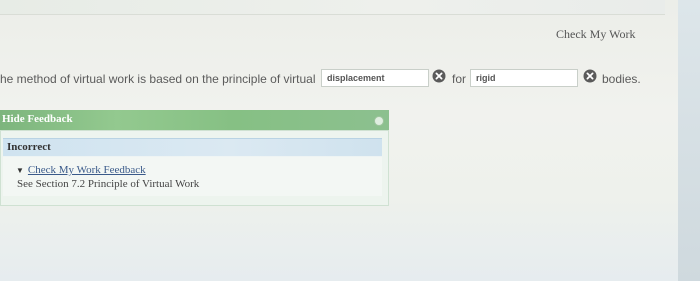 This screenshot has height=281, width=700. I want to click on top-band, so click(332, 7).